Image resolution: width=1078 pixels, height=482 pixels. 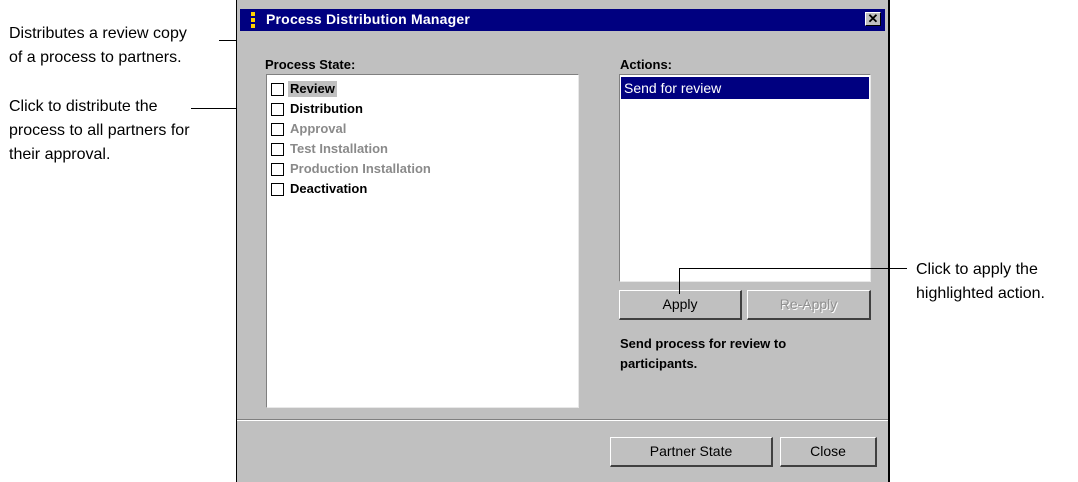 I want to click on state-checkbox-production-installation, so click(x=277, y=169).